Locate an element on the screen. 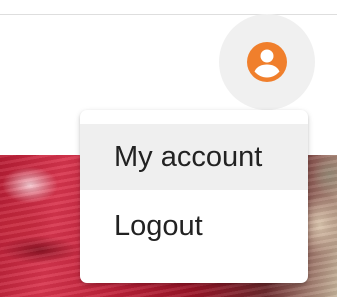 The image size is (337, 297). account-menu-button is located at coordinates (267, 62).